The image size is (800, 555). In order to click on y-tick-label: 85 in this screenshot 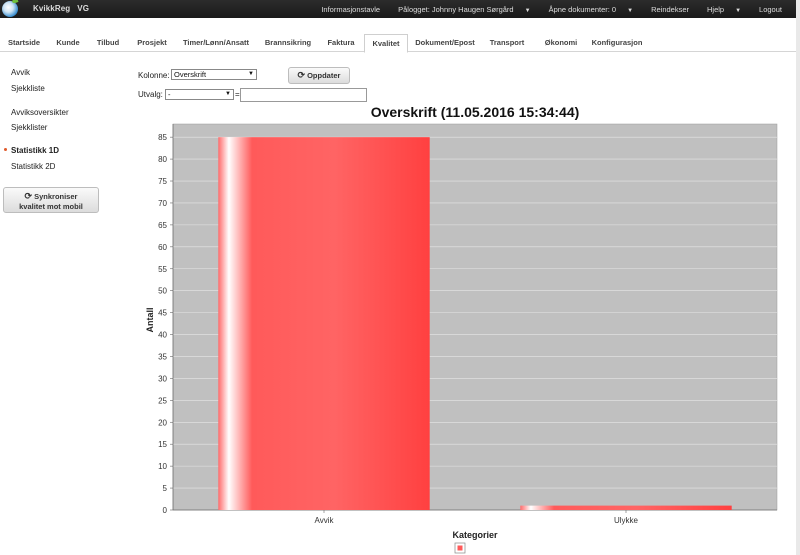, I will do `click(162, 137)`.